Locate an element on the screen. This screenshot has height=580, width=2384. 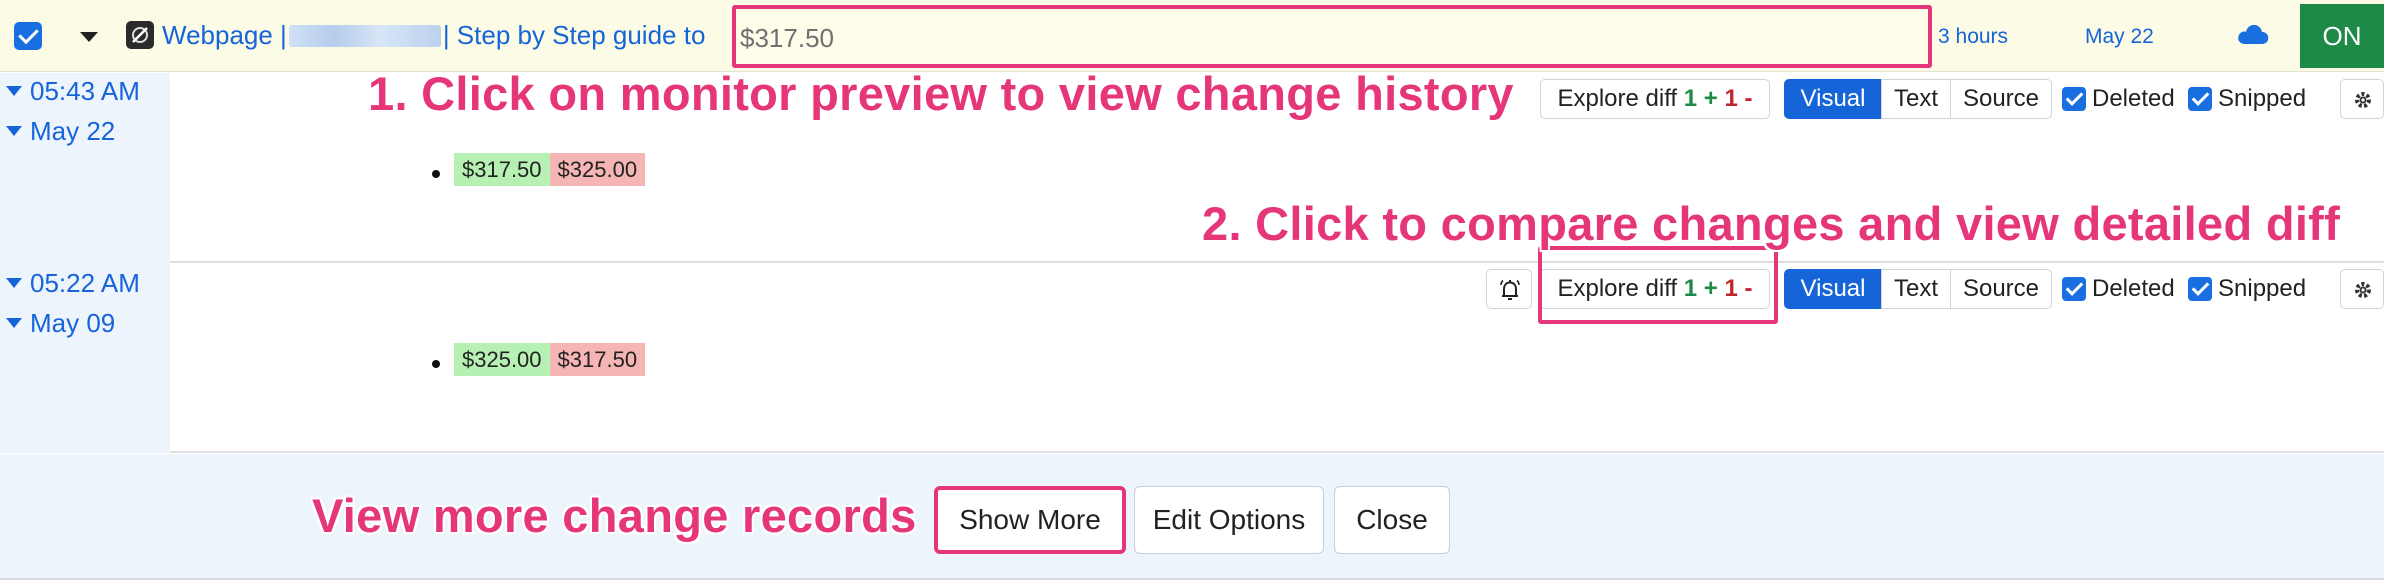
bell-icon is located at coordinates (1510, 289).